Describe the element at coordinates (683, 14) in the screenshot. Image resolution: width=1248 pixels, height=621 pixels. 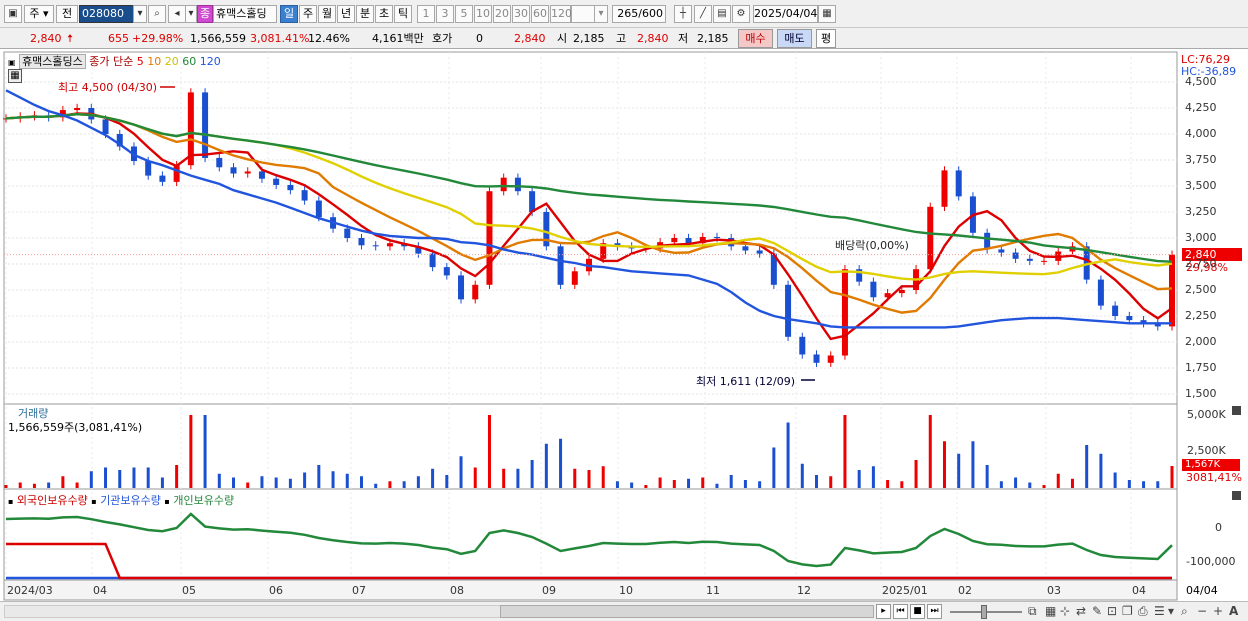
I see `candle-type-icon: ┼` at that location.